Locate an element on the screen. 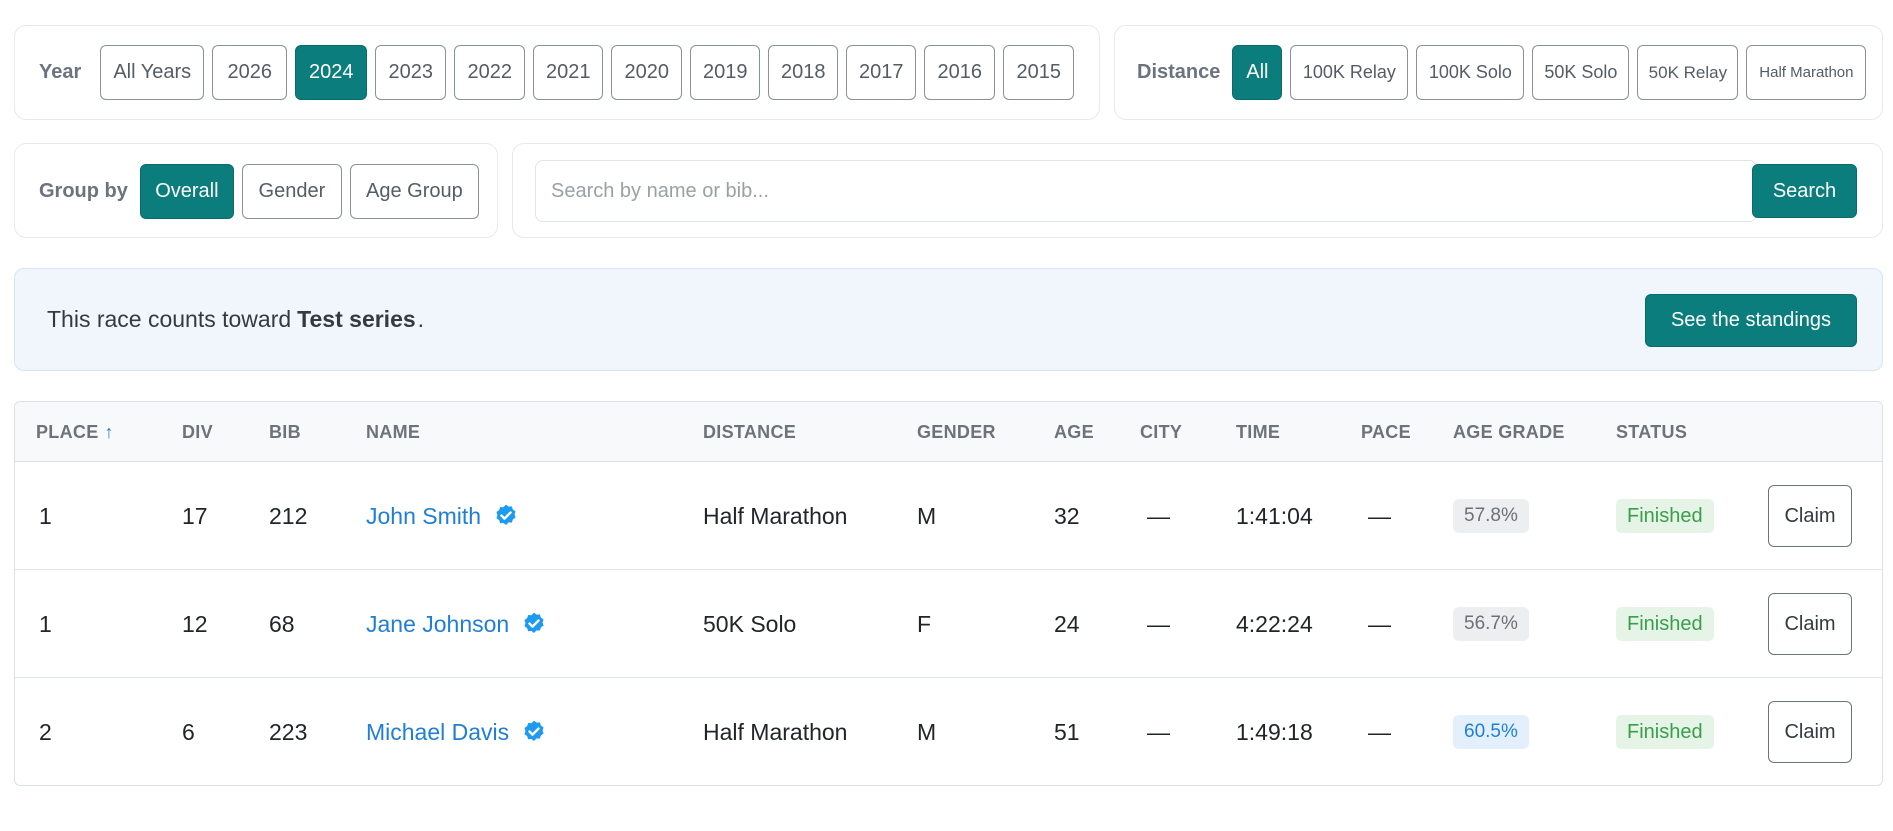  cell-bib: 223 is located at coordinates (288, 731).